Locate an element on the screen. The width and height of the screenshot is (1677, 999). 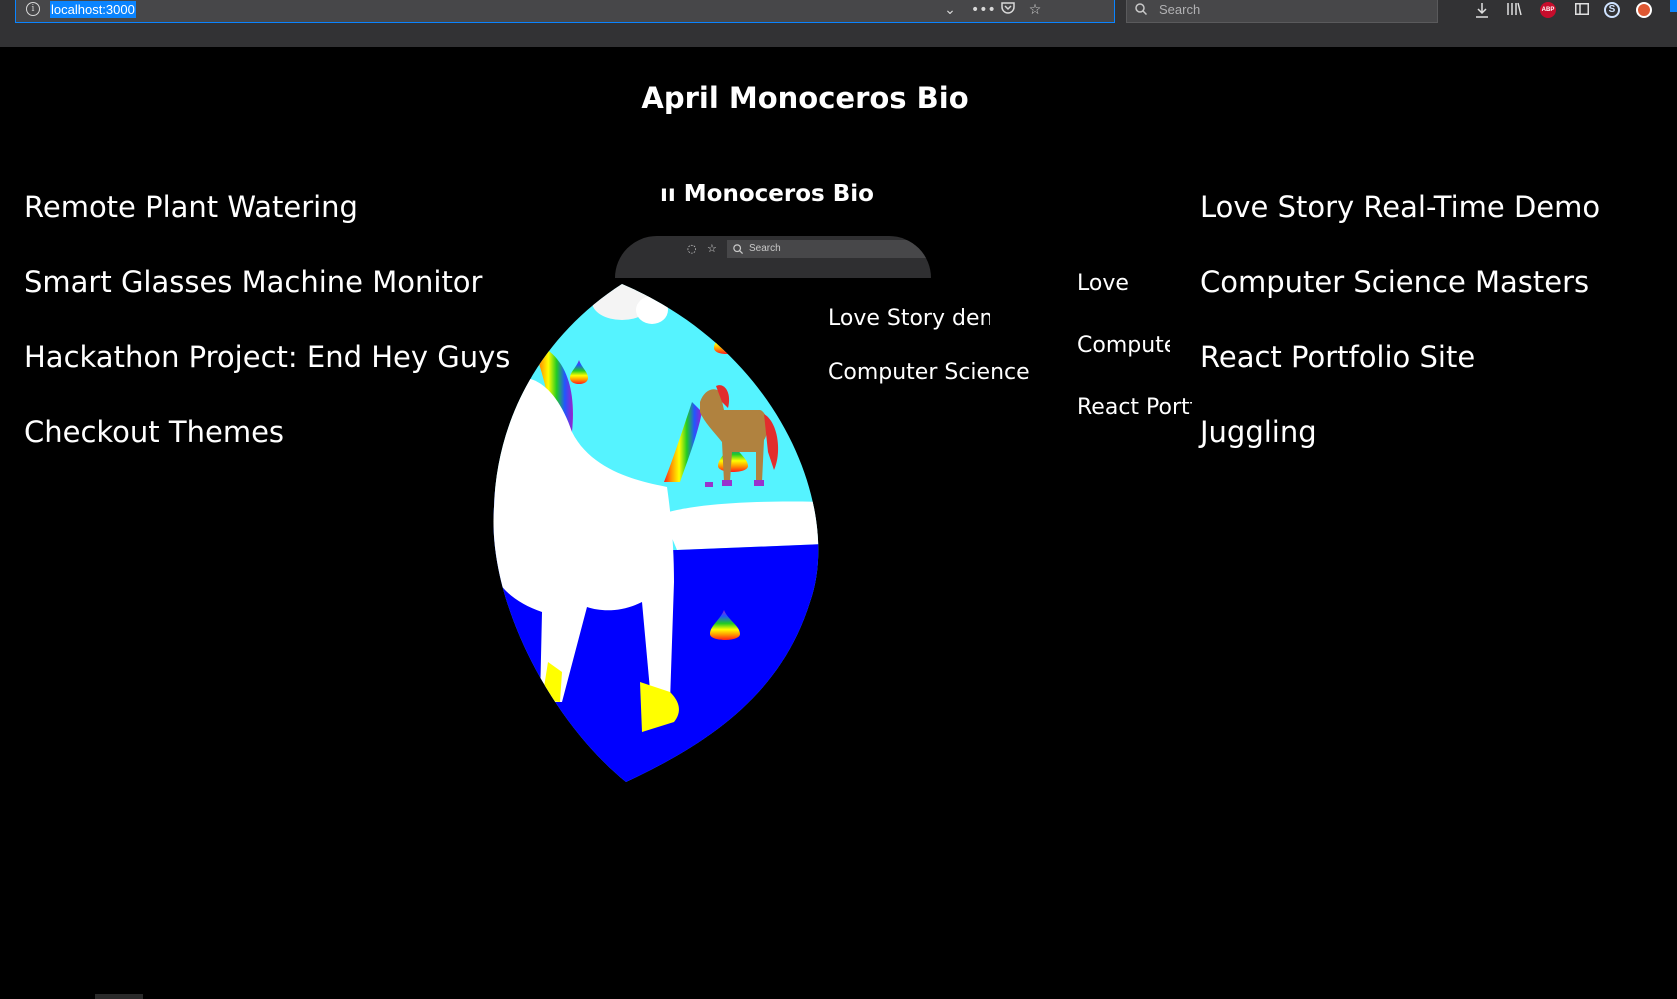
browser-toolbar: i localhost:3000 ⌄ ••• ☆ Search ABP S is located at coordinates (838, 23).